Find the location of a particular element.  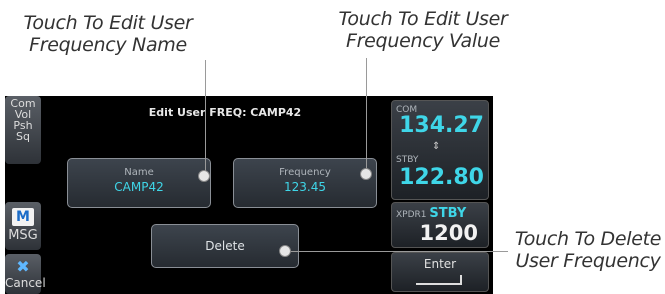

leader-line-delete is located at coordinates (397, 251).